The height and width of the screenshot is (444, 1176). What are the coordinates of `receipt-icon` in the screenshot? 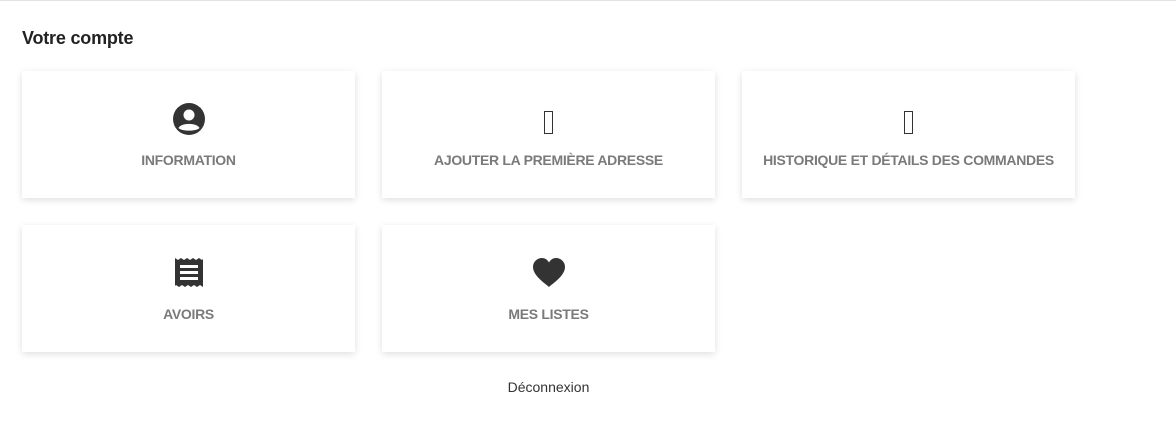 It's located at (189, 273).